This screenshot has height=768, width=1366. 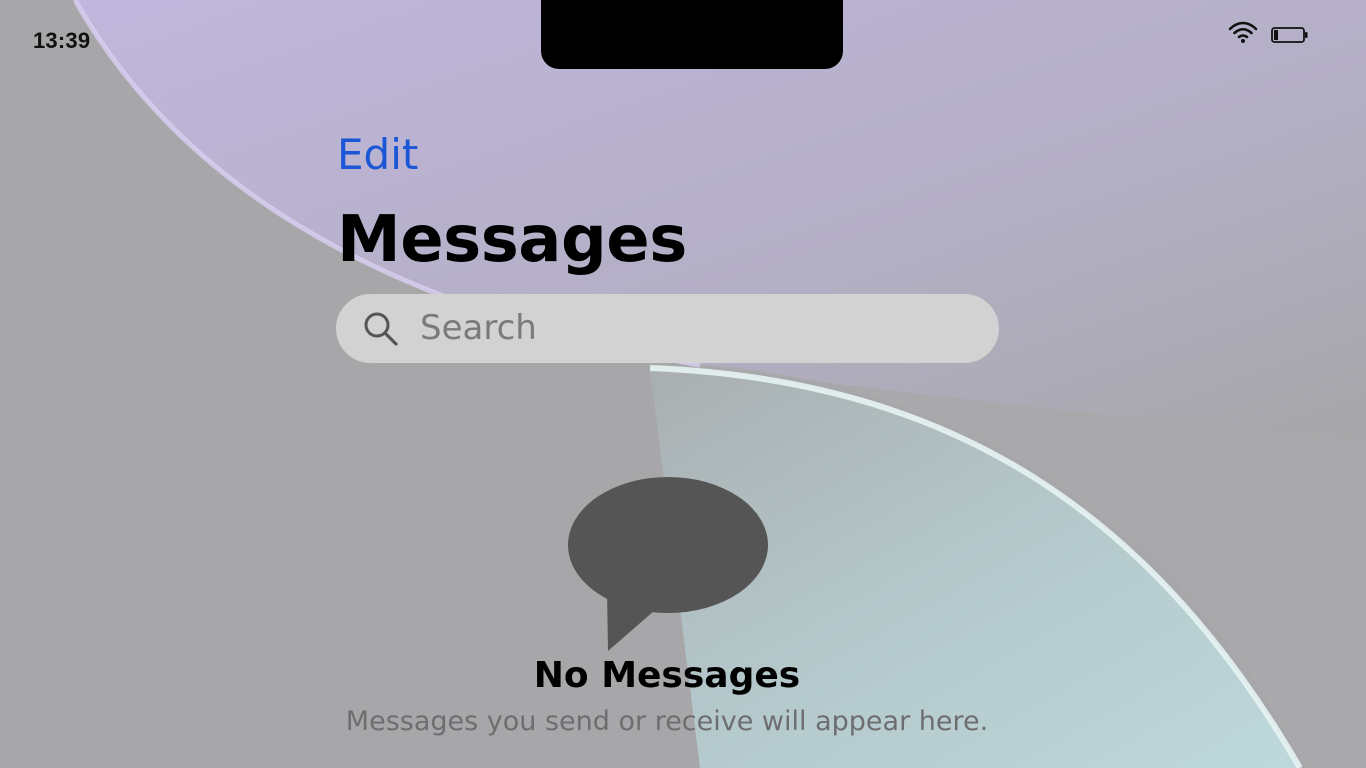 What do you see at coordinates (62, 40) in the screenshot?
I see `status-time: 13:39` at bounding box center [62, 40].